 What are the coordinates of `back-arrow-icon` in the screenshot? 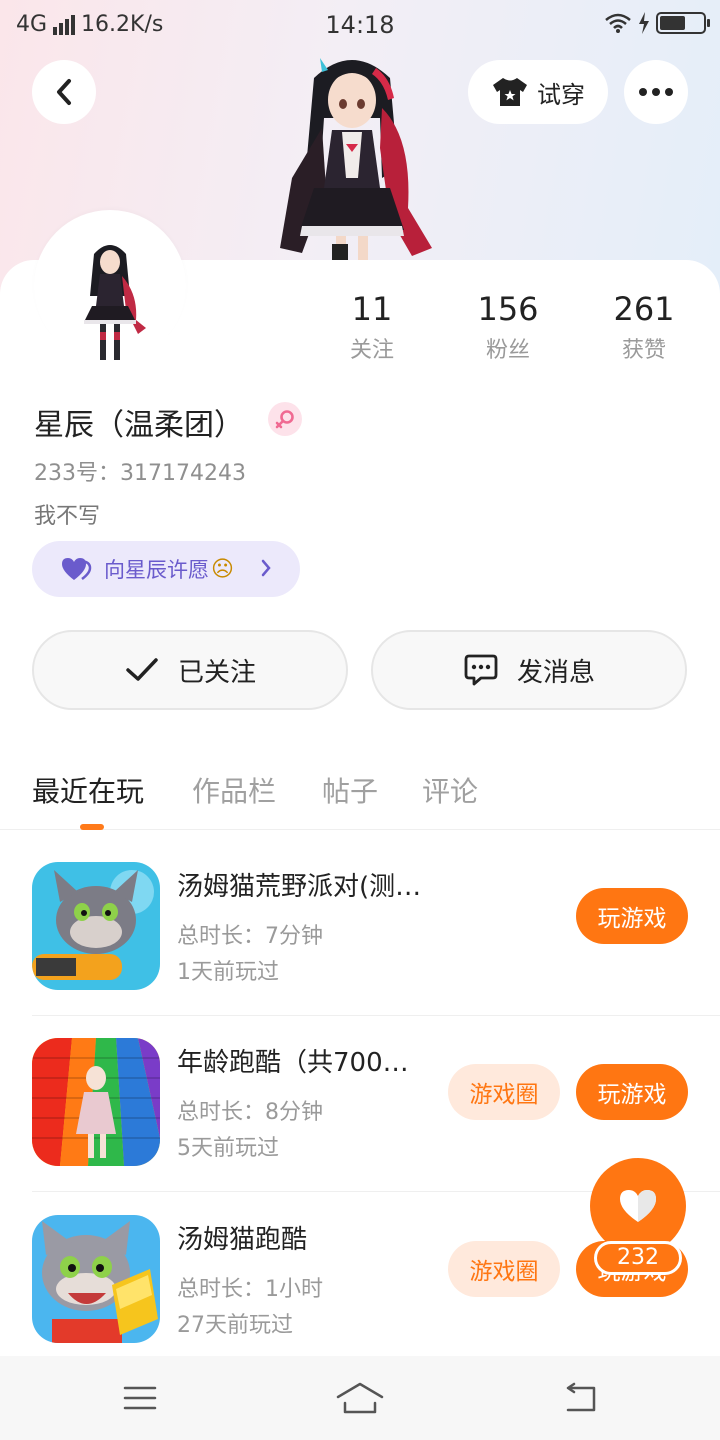 It's located at (581, 1397).